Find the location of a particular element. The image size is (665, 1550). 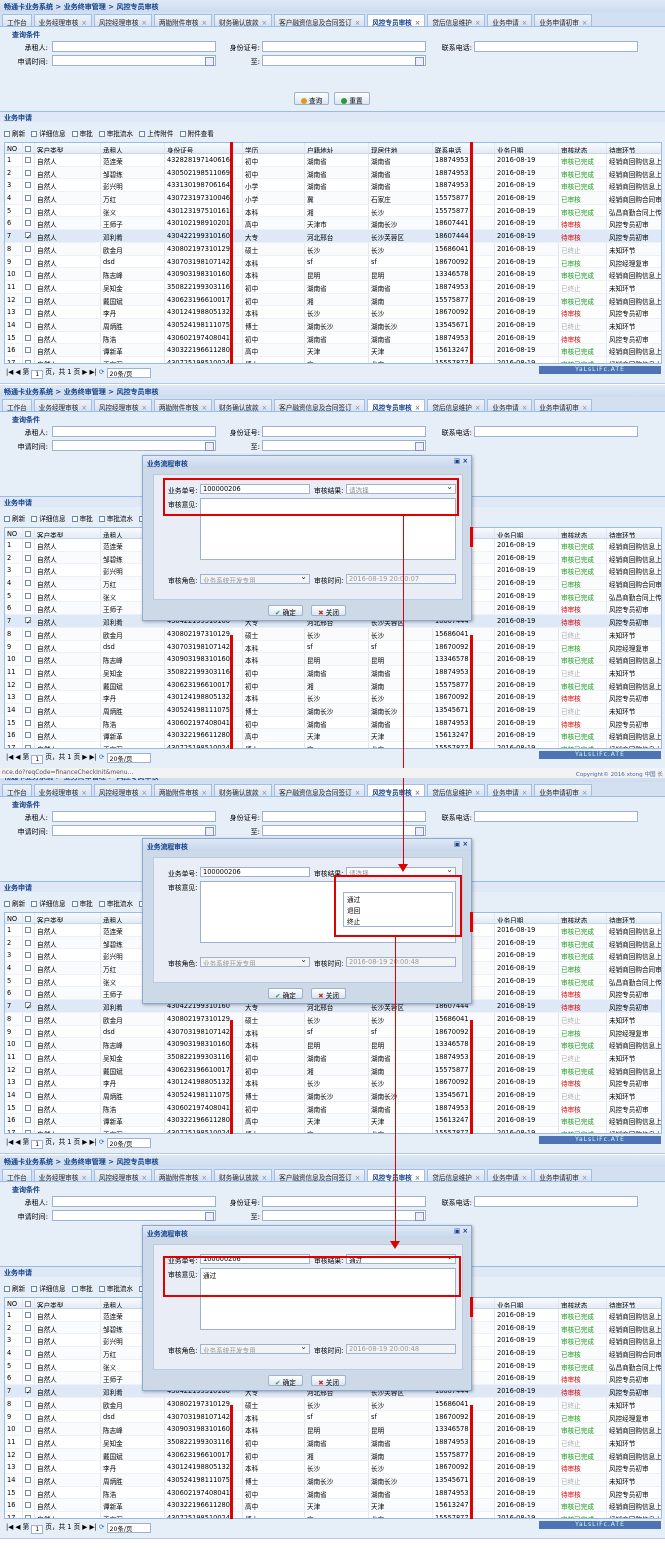

select-all-checkbox is located at coordinates (28, 149).